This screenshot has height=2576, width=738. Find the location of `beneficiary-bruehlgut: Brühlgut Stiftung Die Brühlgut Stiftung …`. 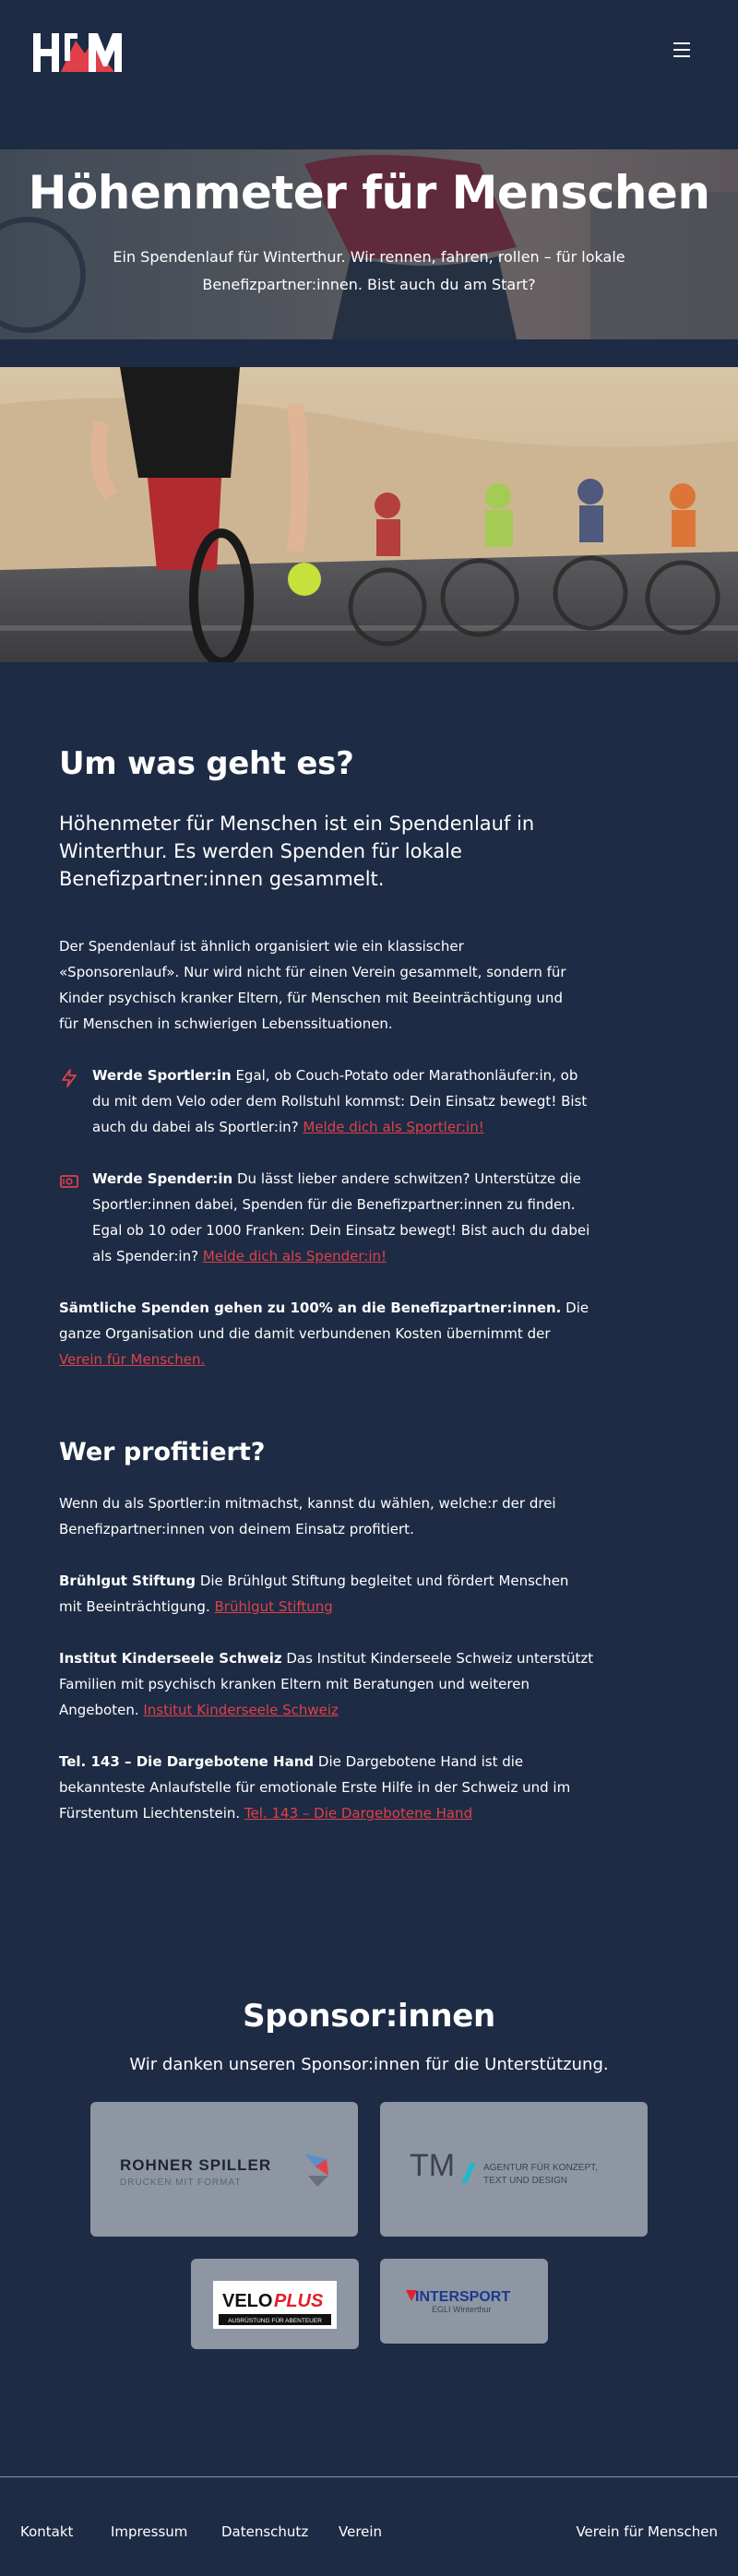

beneficiary-bruehlgut: Brühlgut Stiftung Die Brühlgut Stiftung … is located at coordinates (326, 1594).